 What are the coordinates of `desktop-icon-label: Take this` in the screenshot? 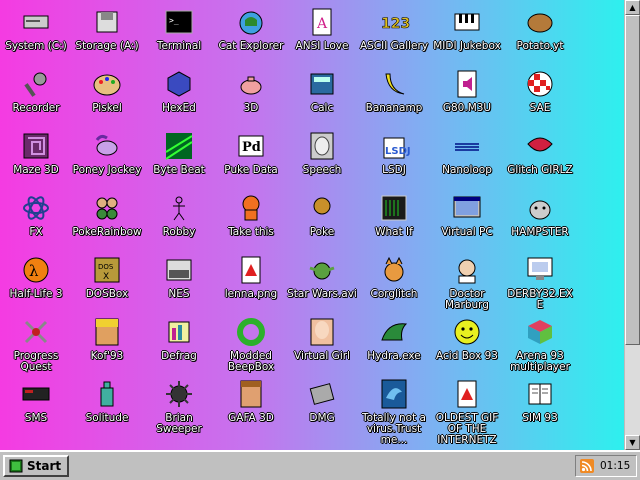 It's located at (251, 232).